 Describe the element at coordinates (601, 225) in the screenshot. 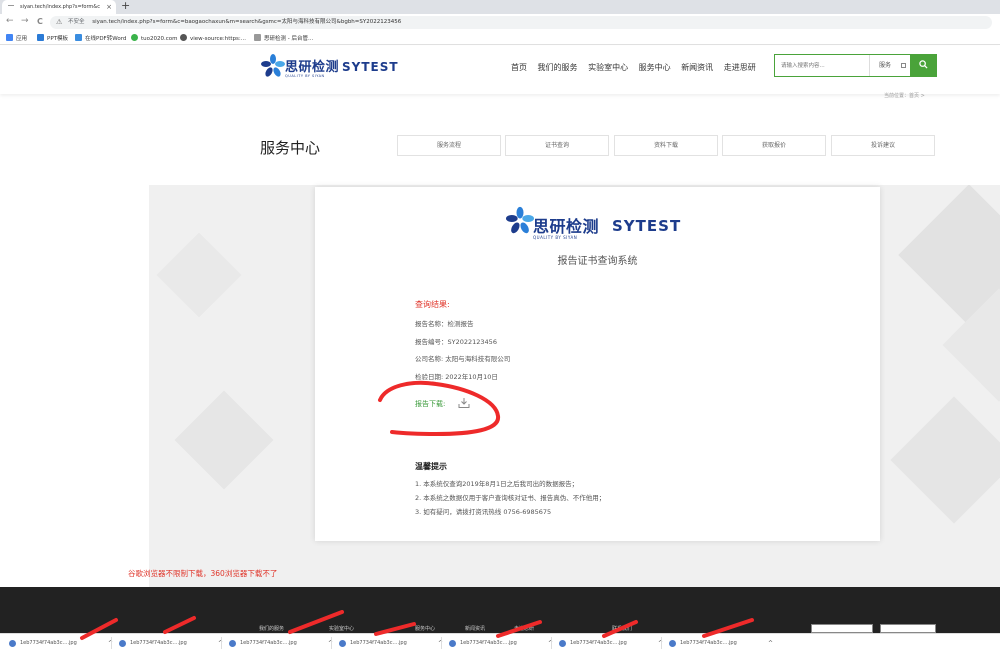

I see `card-logo: 思研检测 SYTEST QUALITY BY SIYAN` at that location.